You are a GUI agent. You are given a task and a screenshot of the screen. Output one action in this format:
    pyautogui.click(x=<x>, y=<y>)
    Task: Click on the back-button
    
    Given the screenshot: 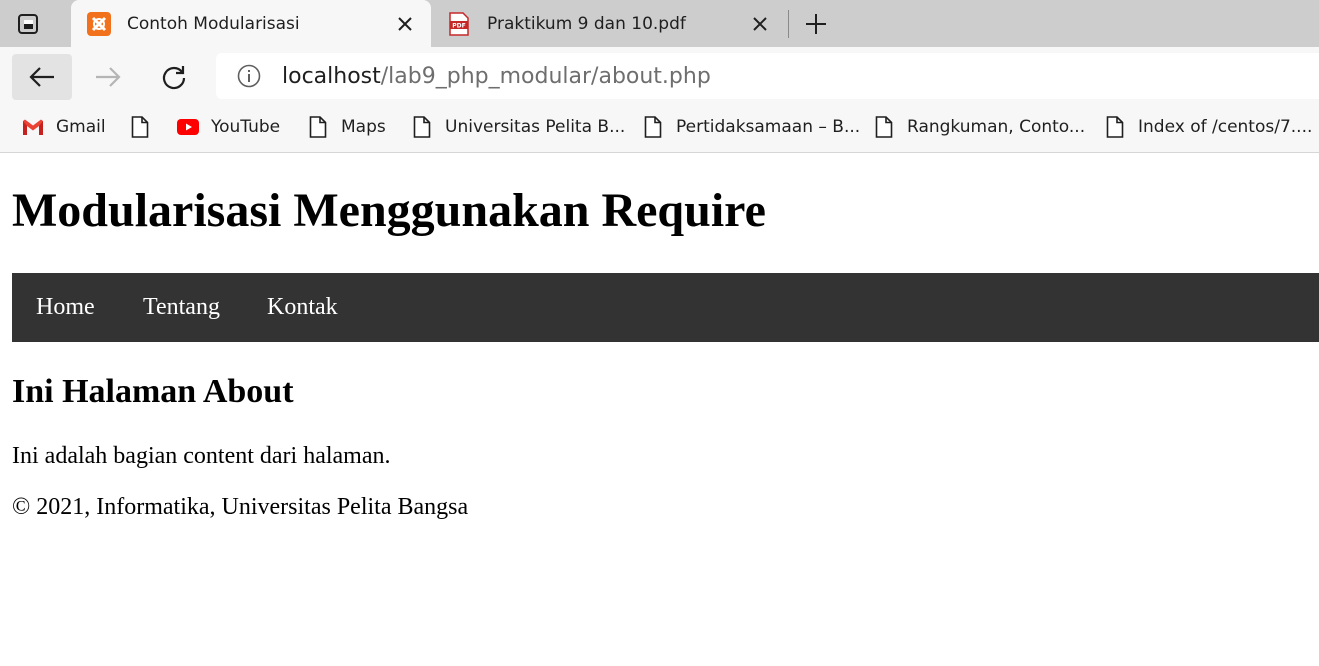 What is the action you would take?
    pyautogui.click(x=42, y=77)
    